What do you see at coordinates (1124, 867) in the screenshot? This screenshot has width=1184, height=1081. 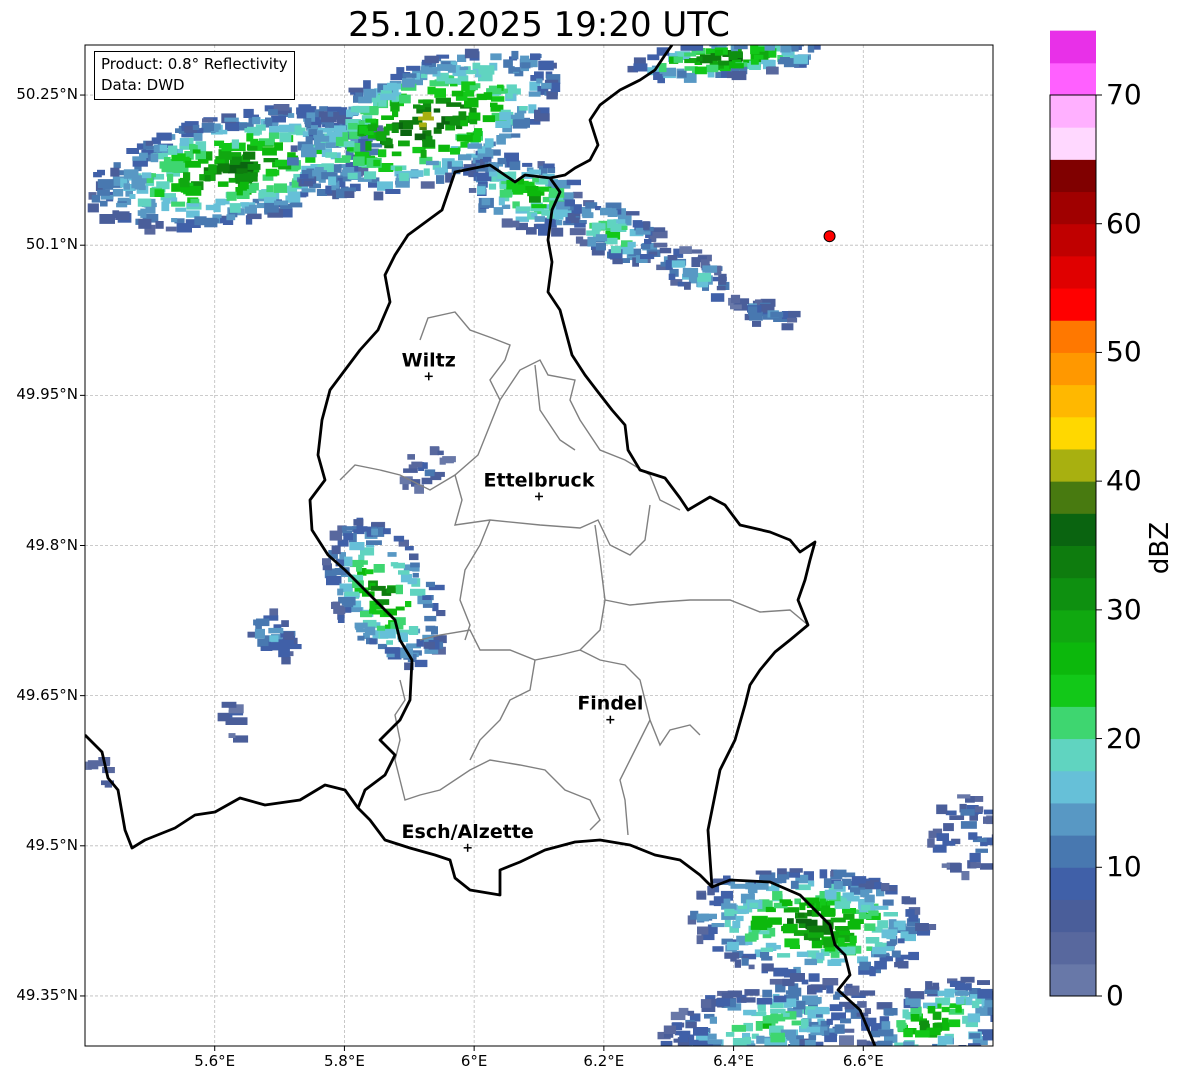 I see `colorbar-tick-label: 10` at bounding box center [1124, 867].